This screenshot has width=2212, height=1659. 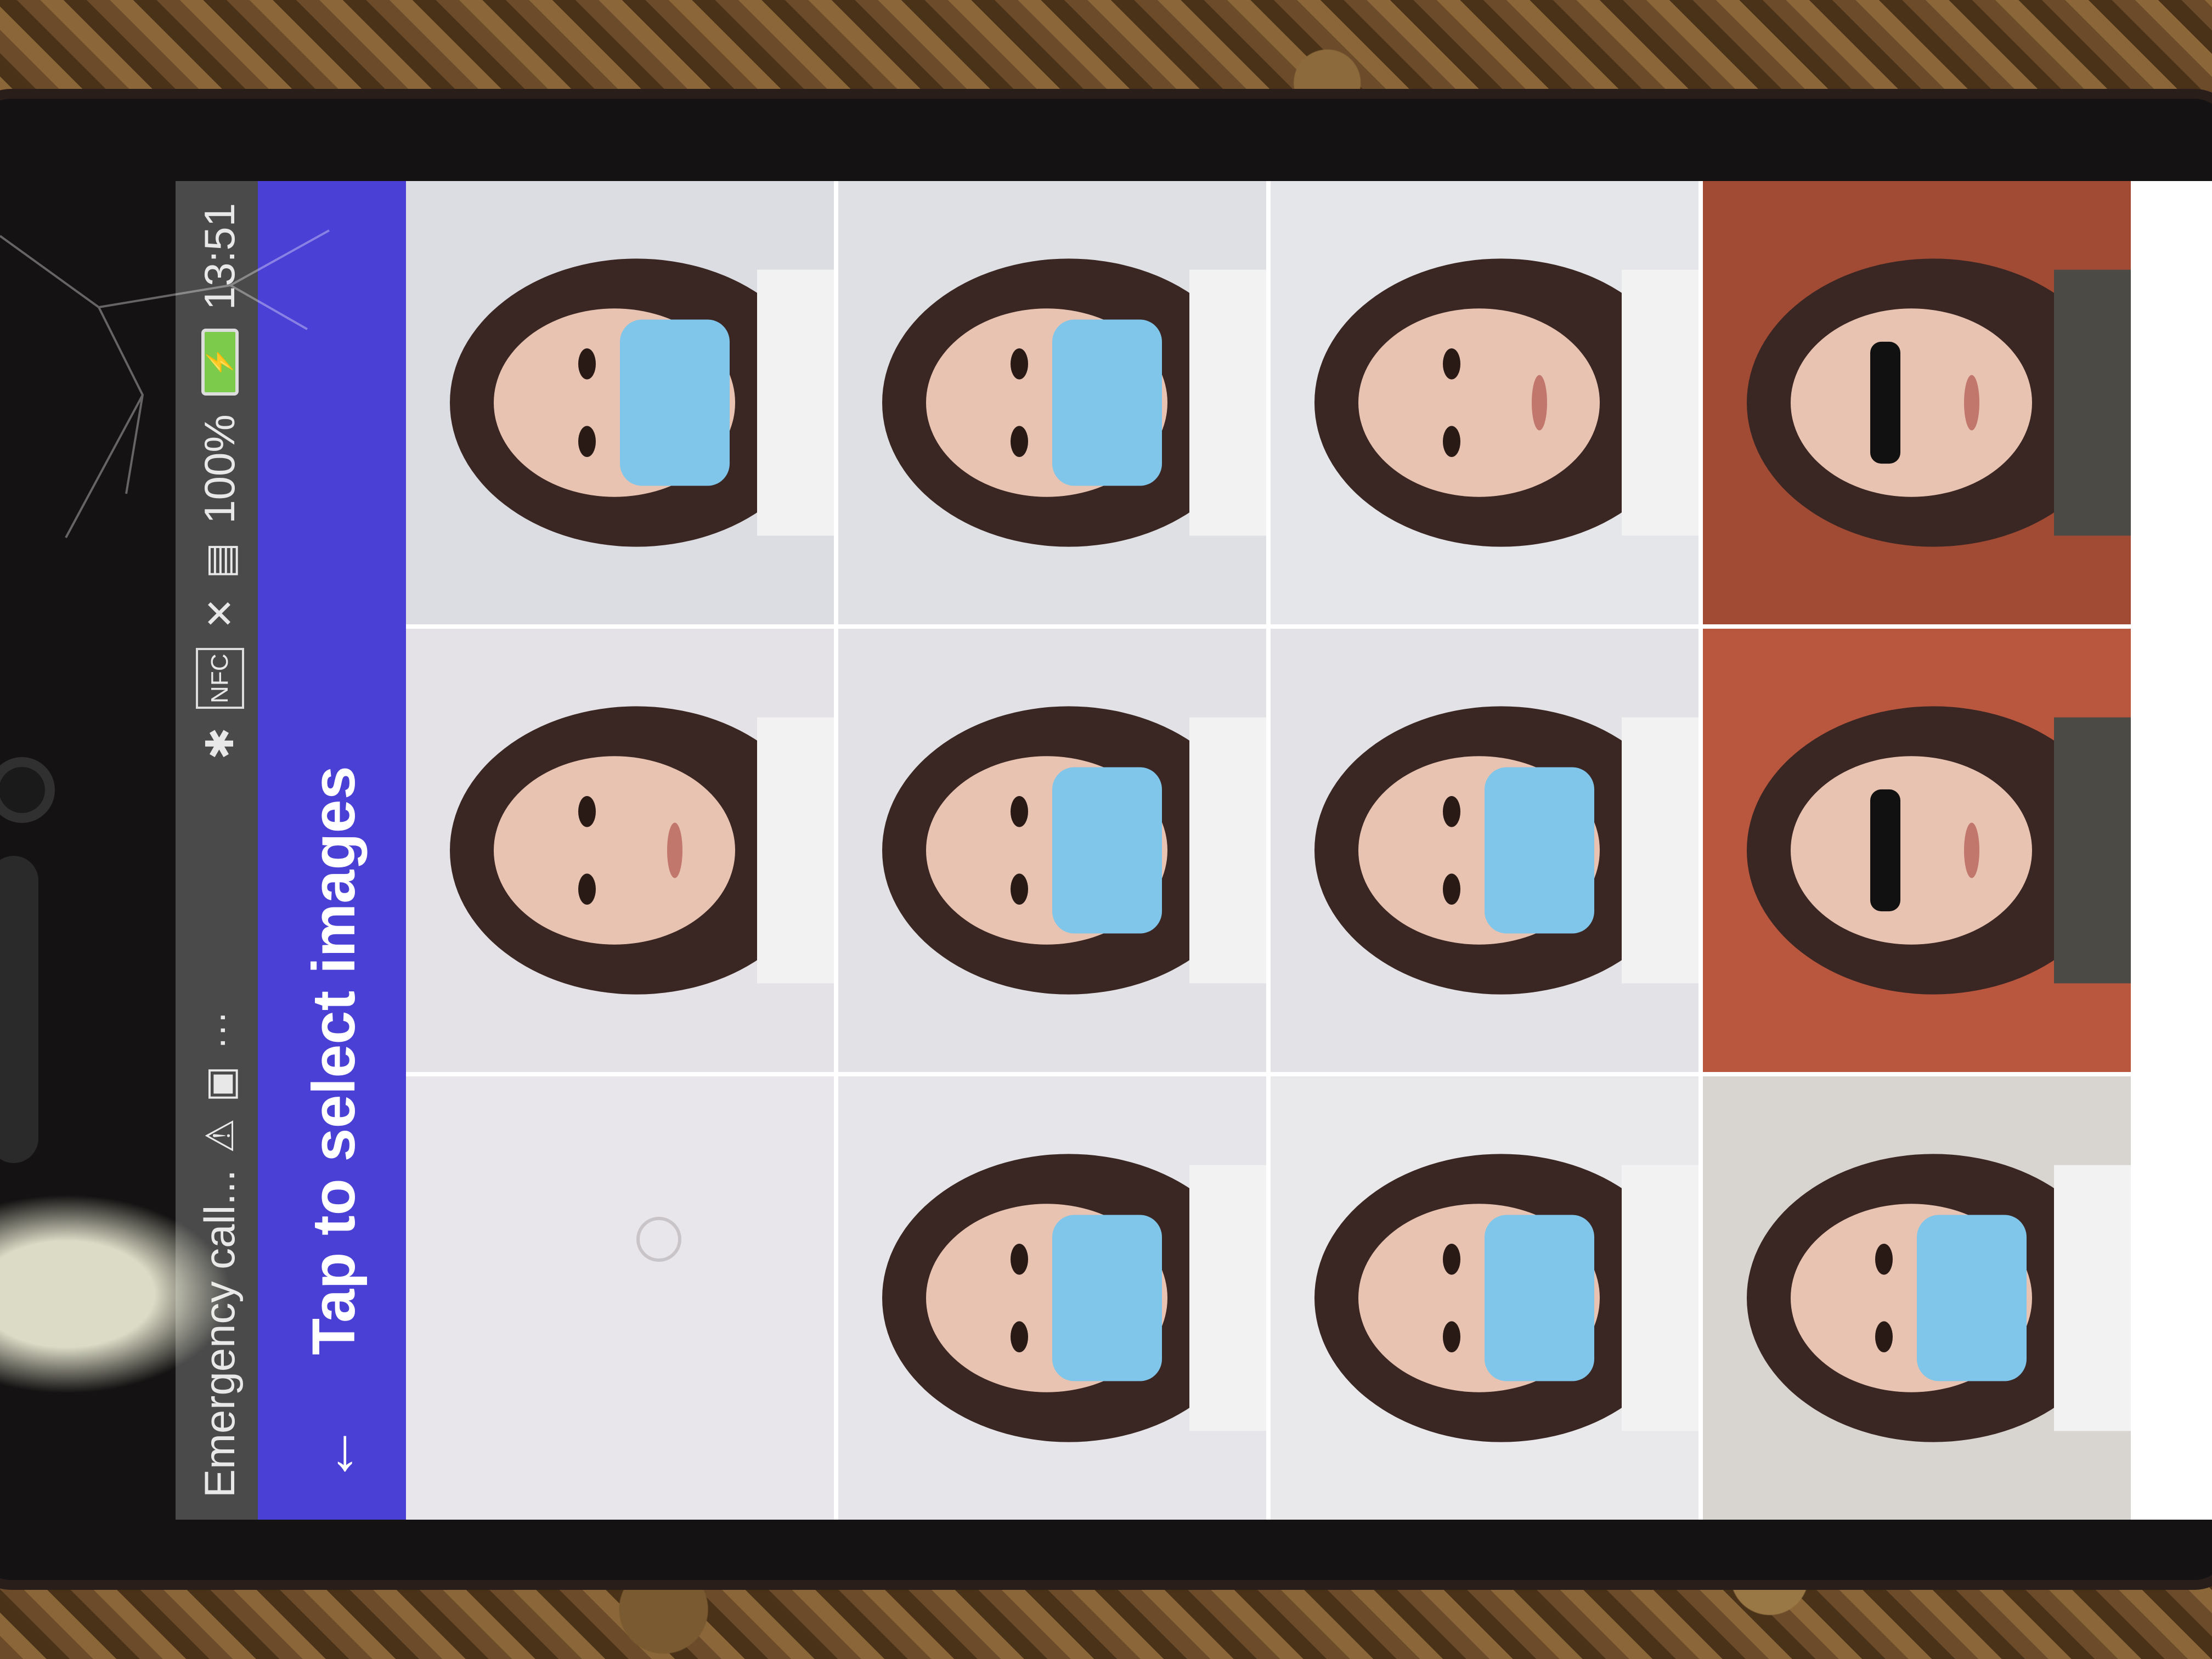 I want to click on nfc-icon: NFC, so click(x=219, y=678).